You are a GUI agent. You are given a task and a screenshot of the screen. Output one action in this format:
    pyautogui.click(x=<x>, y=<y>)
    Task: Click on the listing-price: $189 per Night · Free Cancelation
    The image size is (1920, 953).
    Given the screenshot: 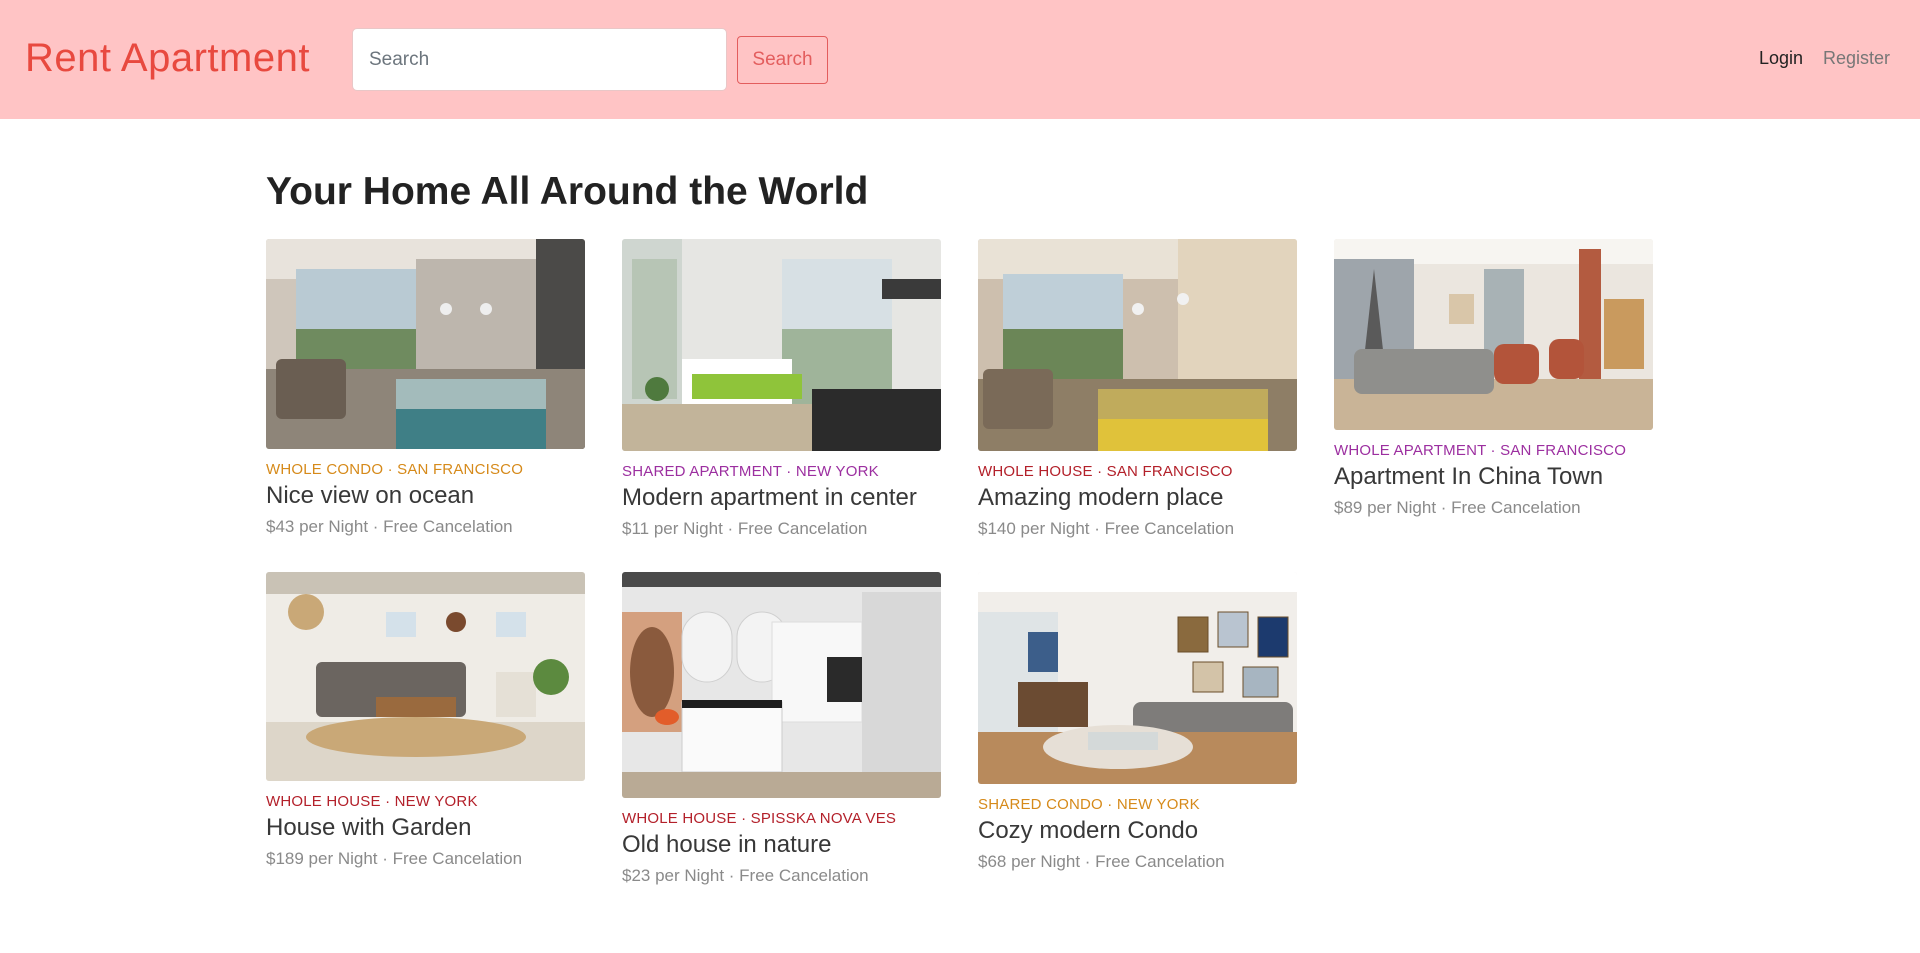 What is the action you would take?
    pyautogui.click(x=394, y=858)
    